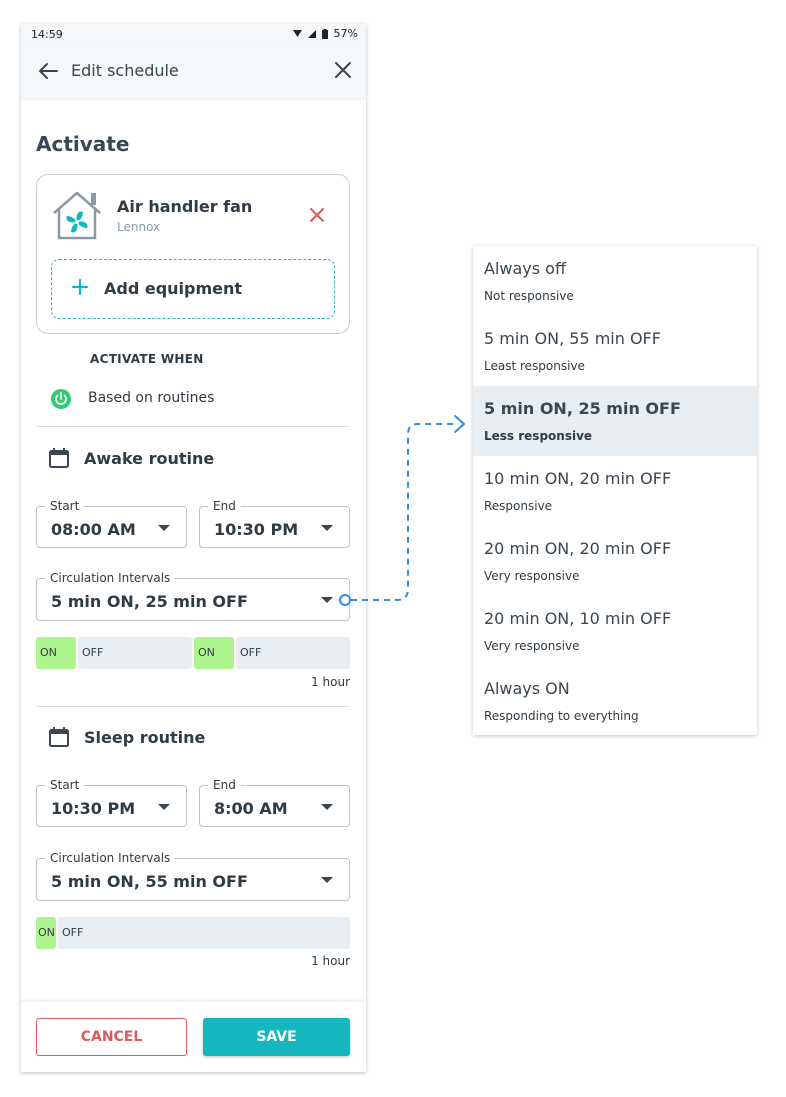 The width and height of the screenshot is (786, 1097). What do you see at coordinates (582, 408) in the screenshot?
I see `option-title: 5 min ON, 25 min OFF` at bounding box center [582, 408].